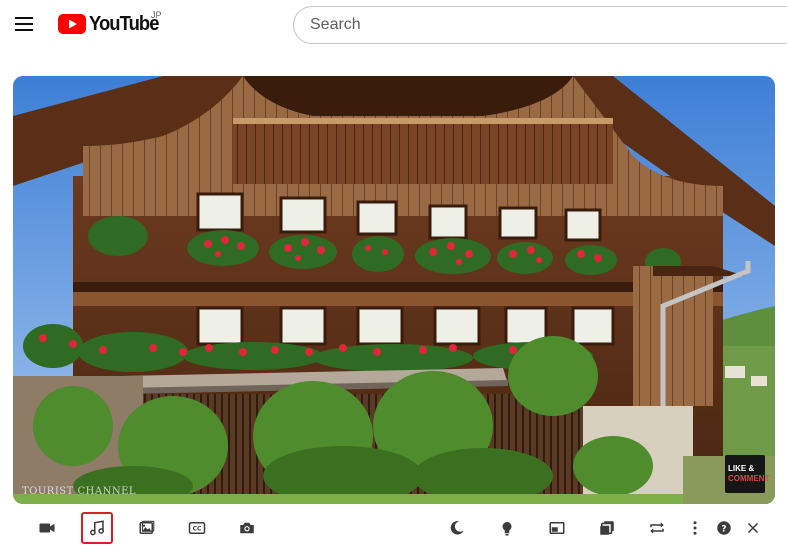  I want to click on camera-icon, so click(247, 528).